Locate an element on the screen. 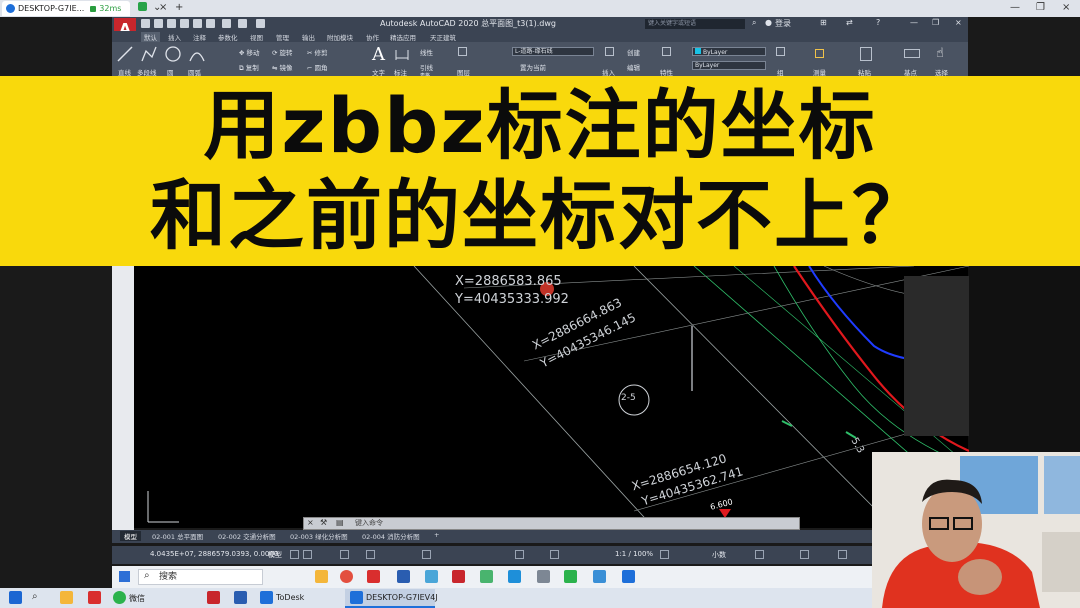 The image size is (1080, 608). redo-icon is located at coordinates (260, 23).